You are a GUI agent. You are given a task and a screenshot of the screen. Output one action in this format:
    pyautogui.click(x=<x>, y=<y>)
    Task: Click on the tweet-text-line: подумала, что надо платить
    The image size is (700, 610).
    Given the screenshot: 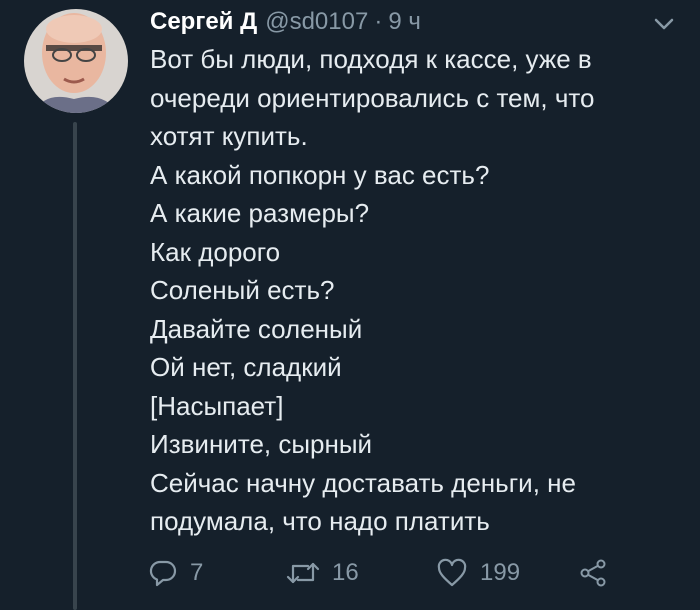 What is the action you would take?
    pyautogui.click(x=320, y=521)
    